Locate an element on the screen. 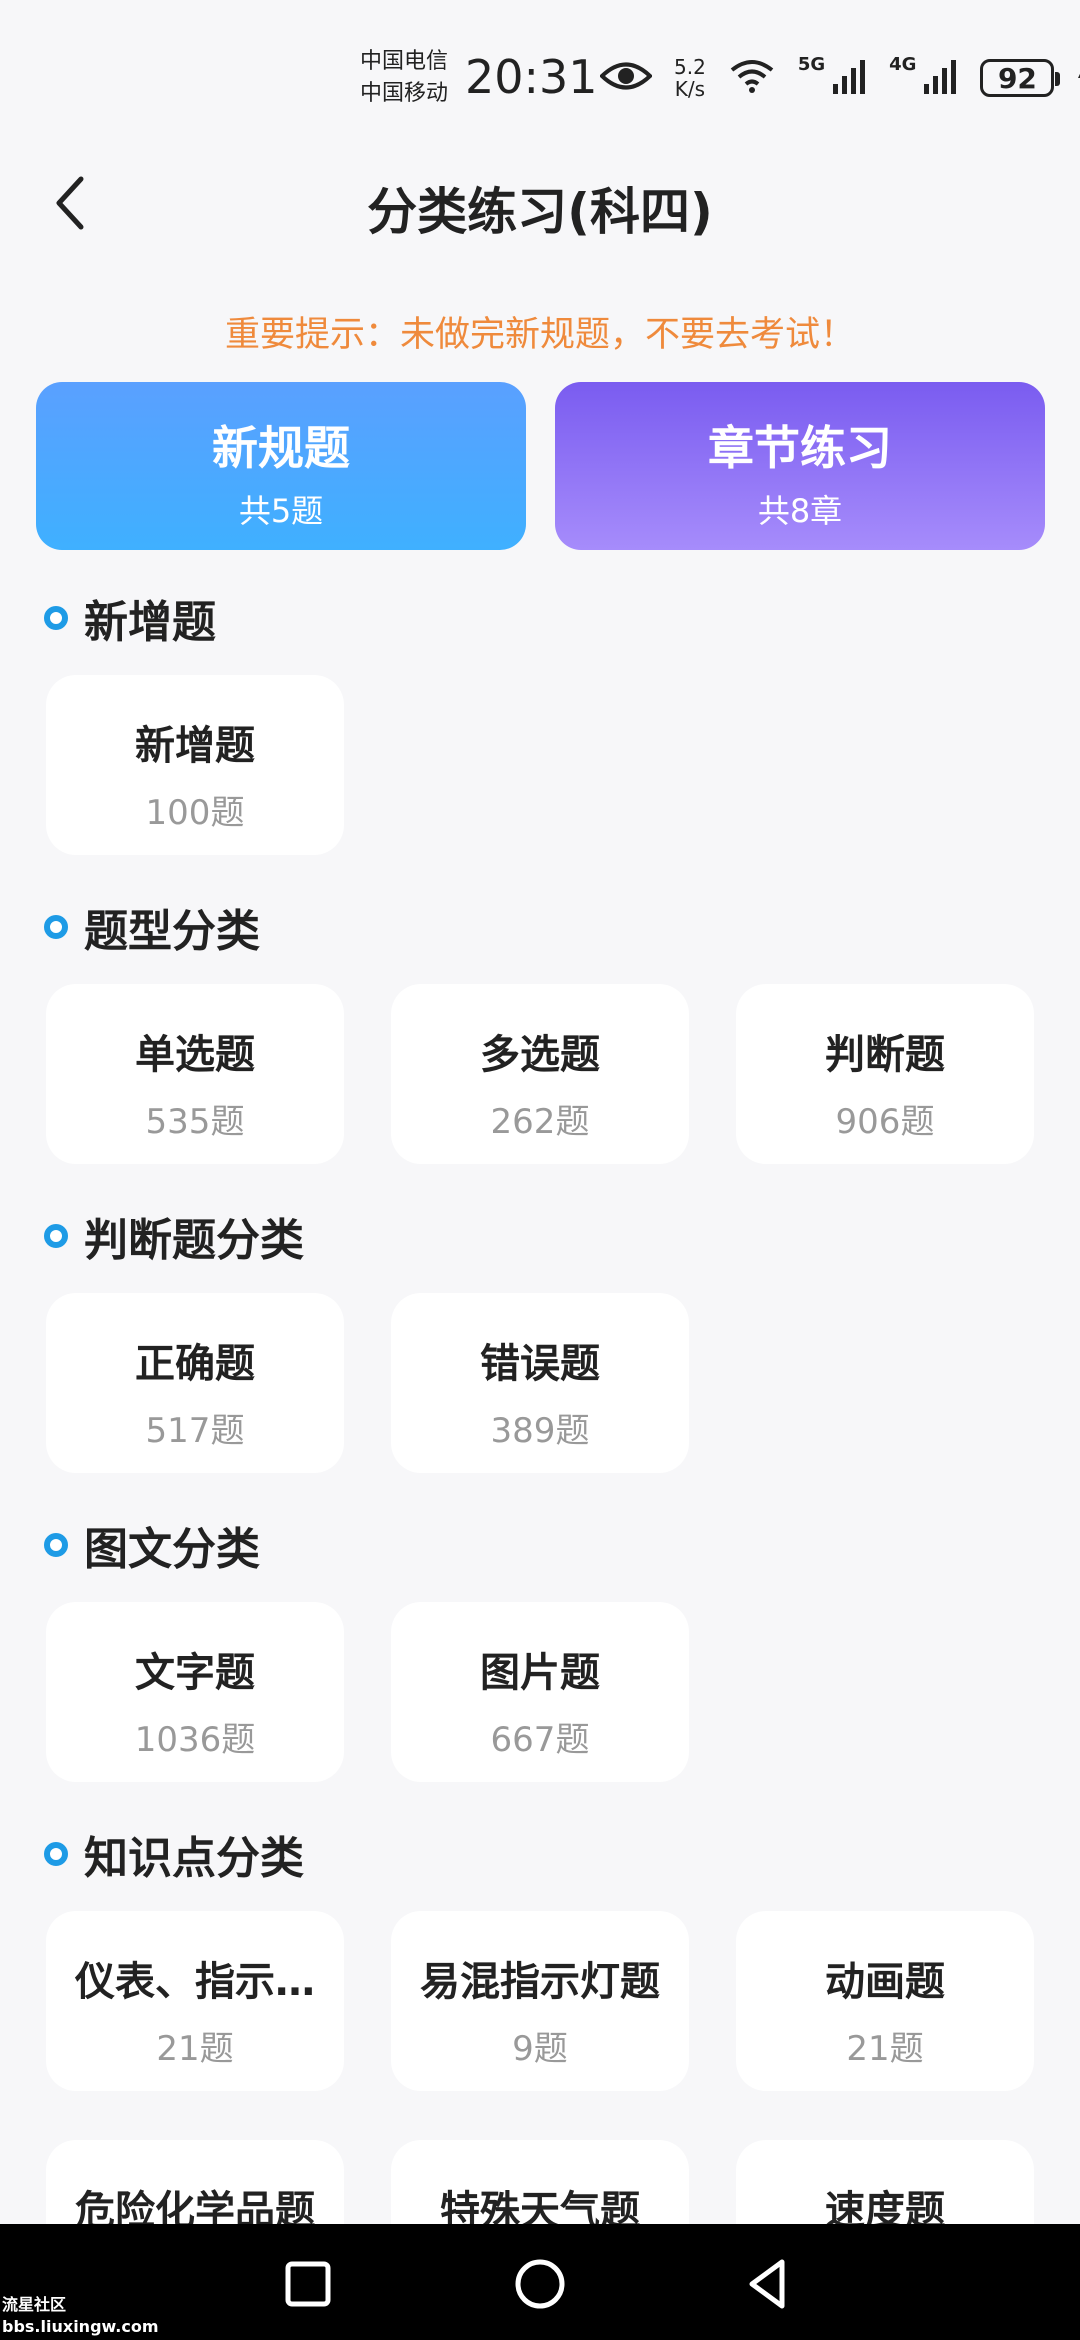 Image resolution: width=1080 pixels, height=2340 pixels. section-new-added: 新增题 is located at coordinates (130, 618).